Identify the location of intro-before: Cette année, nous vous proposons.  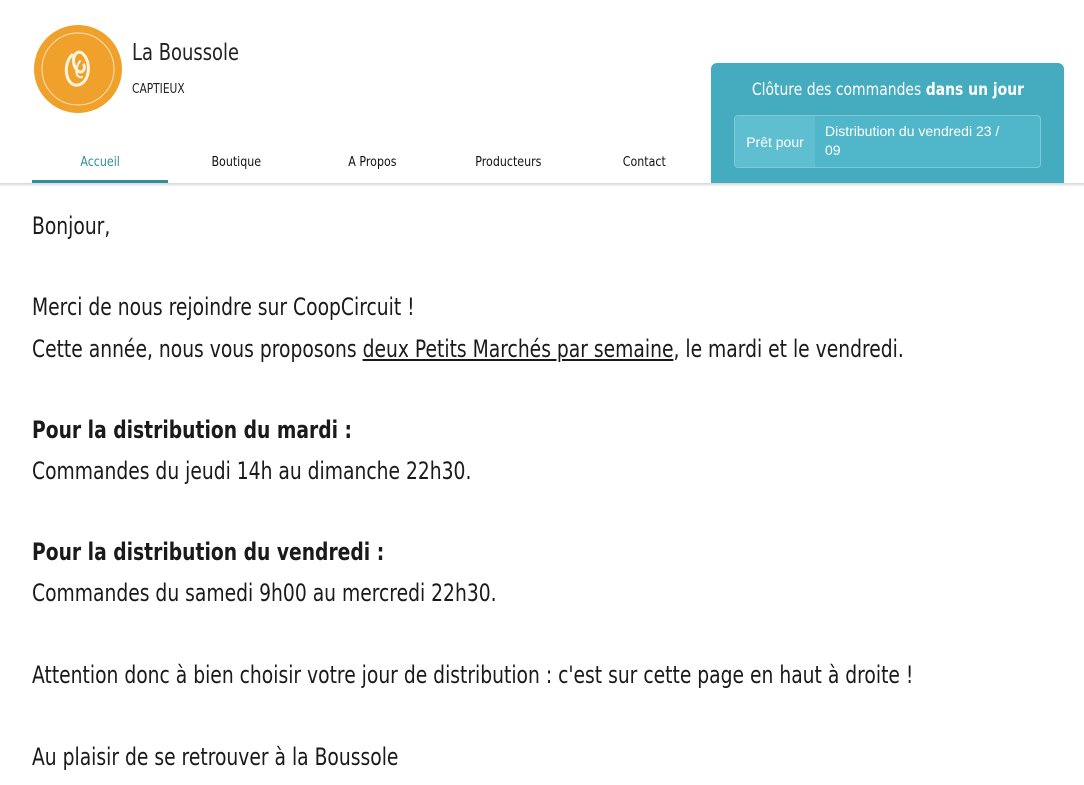
(197, 349).